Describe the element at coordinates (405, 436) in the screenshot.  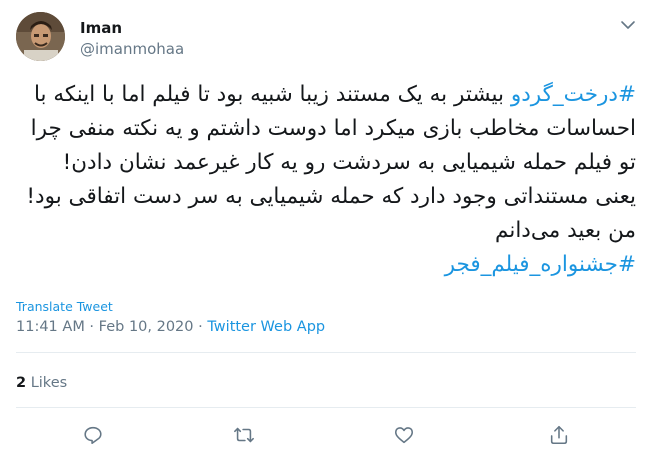
I see `heart-icon` at that location.